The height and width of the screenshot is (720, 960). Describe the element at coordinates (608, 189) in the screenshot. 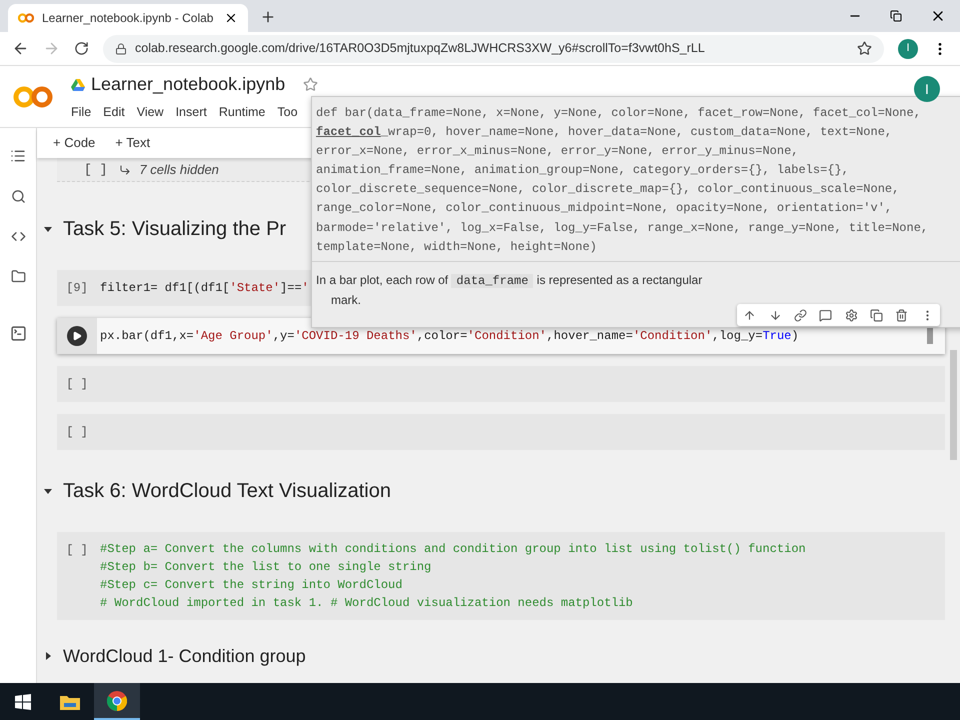

I see `signature-line: color_discrete_sequence=None, color_discrete_map={}, color_continuous_scale=None,` at that location.